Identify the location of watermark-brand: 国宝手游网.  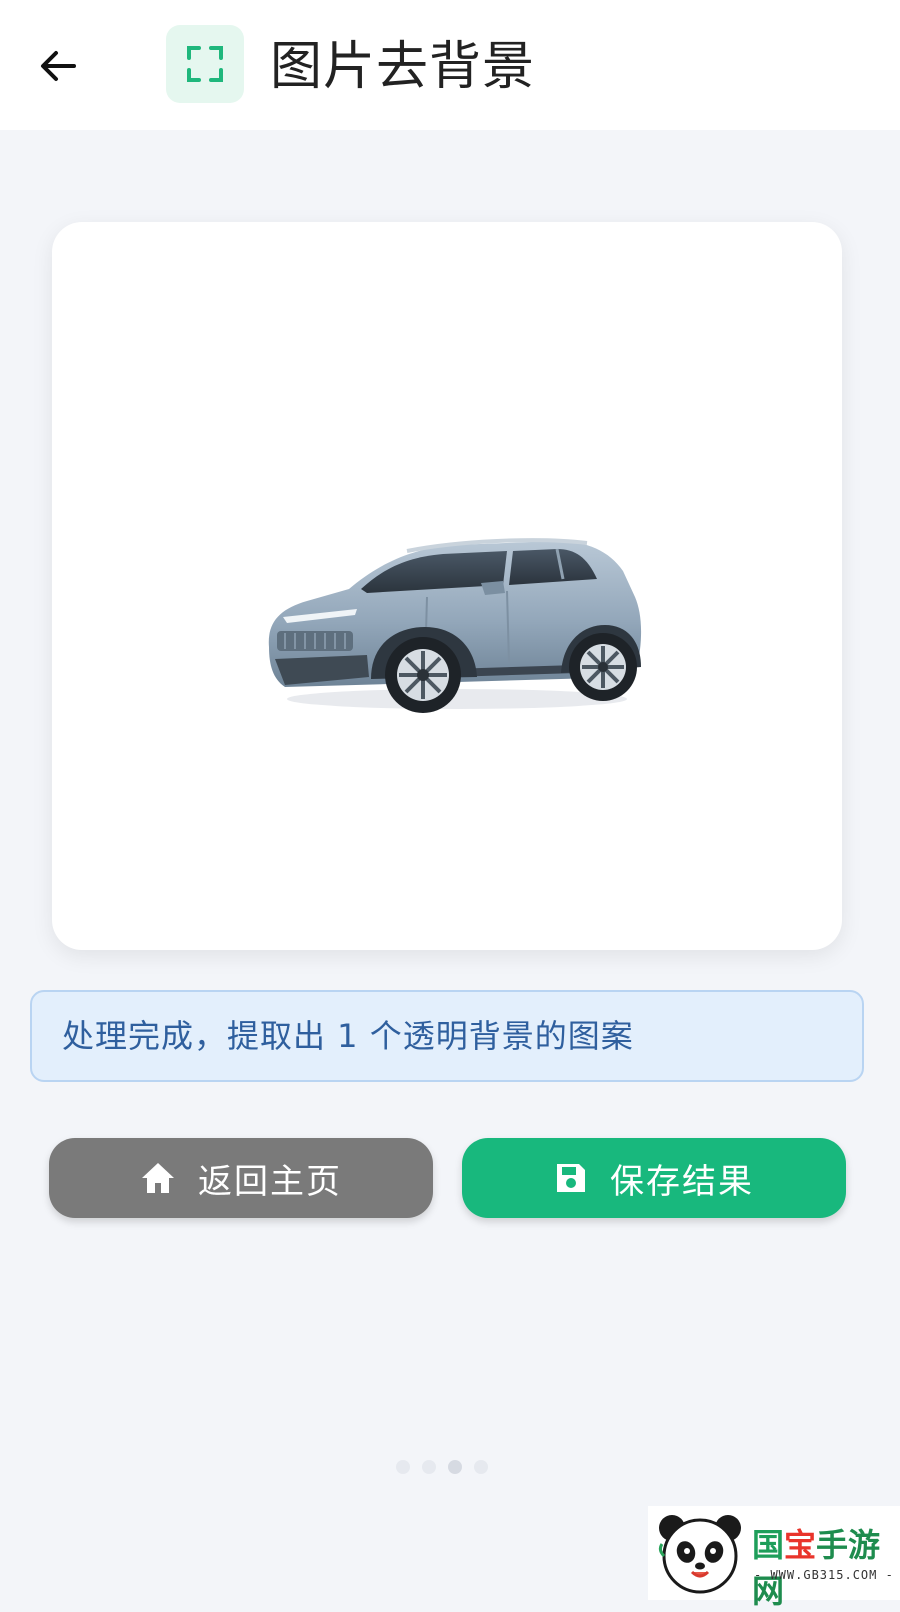
(816, 1568).